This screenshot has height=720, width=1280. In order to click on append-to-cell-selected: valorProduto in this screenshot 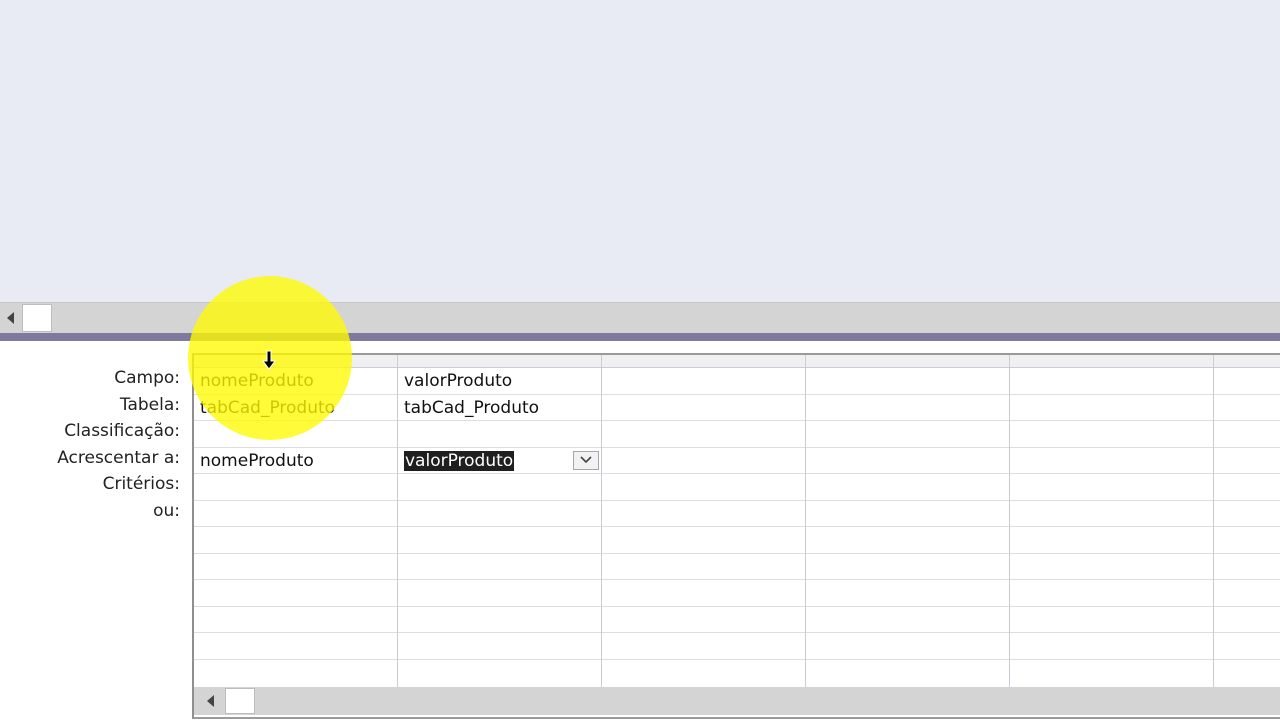, I will do `click(499, 461)`.